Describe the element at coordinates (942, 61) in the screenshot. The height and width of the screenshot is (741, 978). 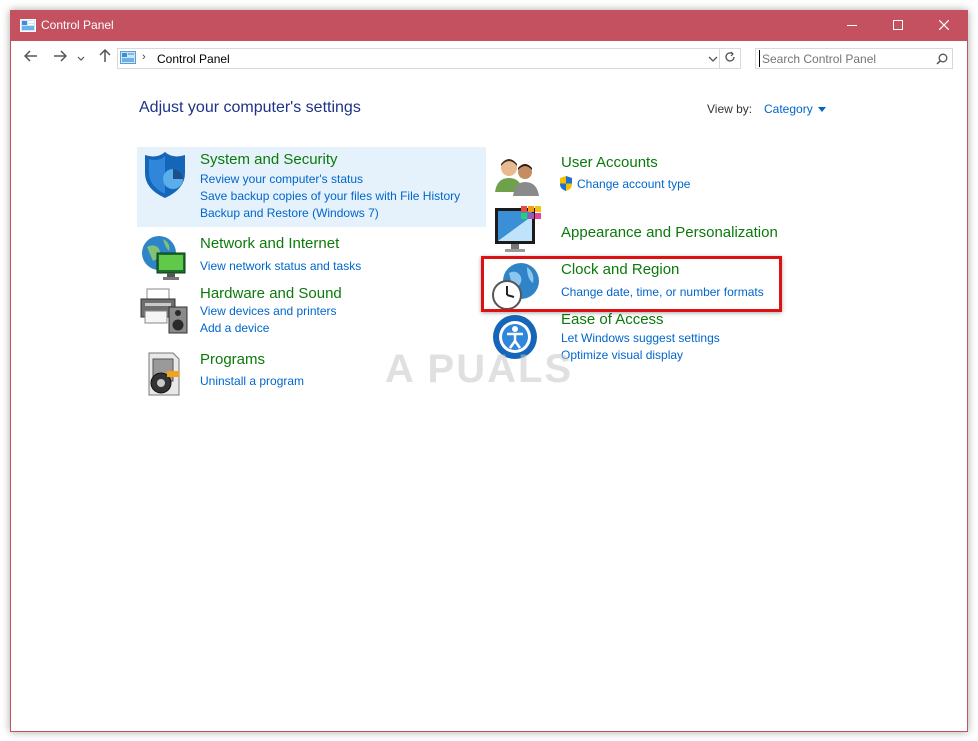
I see `search-icon` at that location.